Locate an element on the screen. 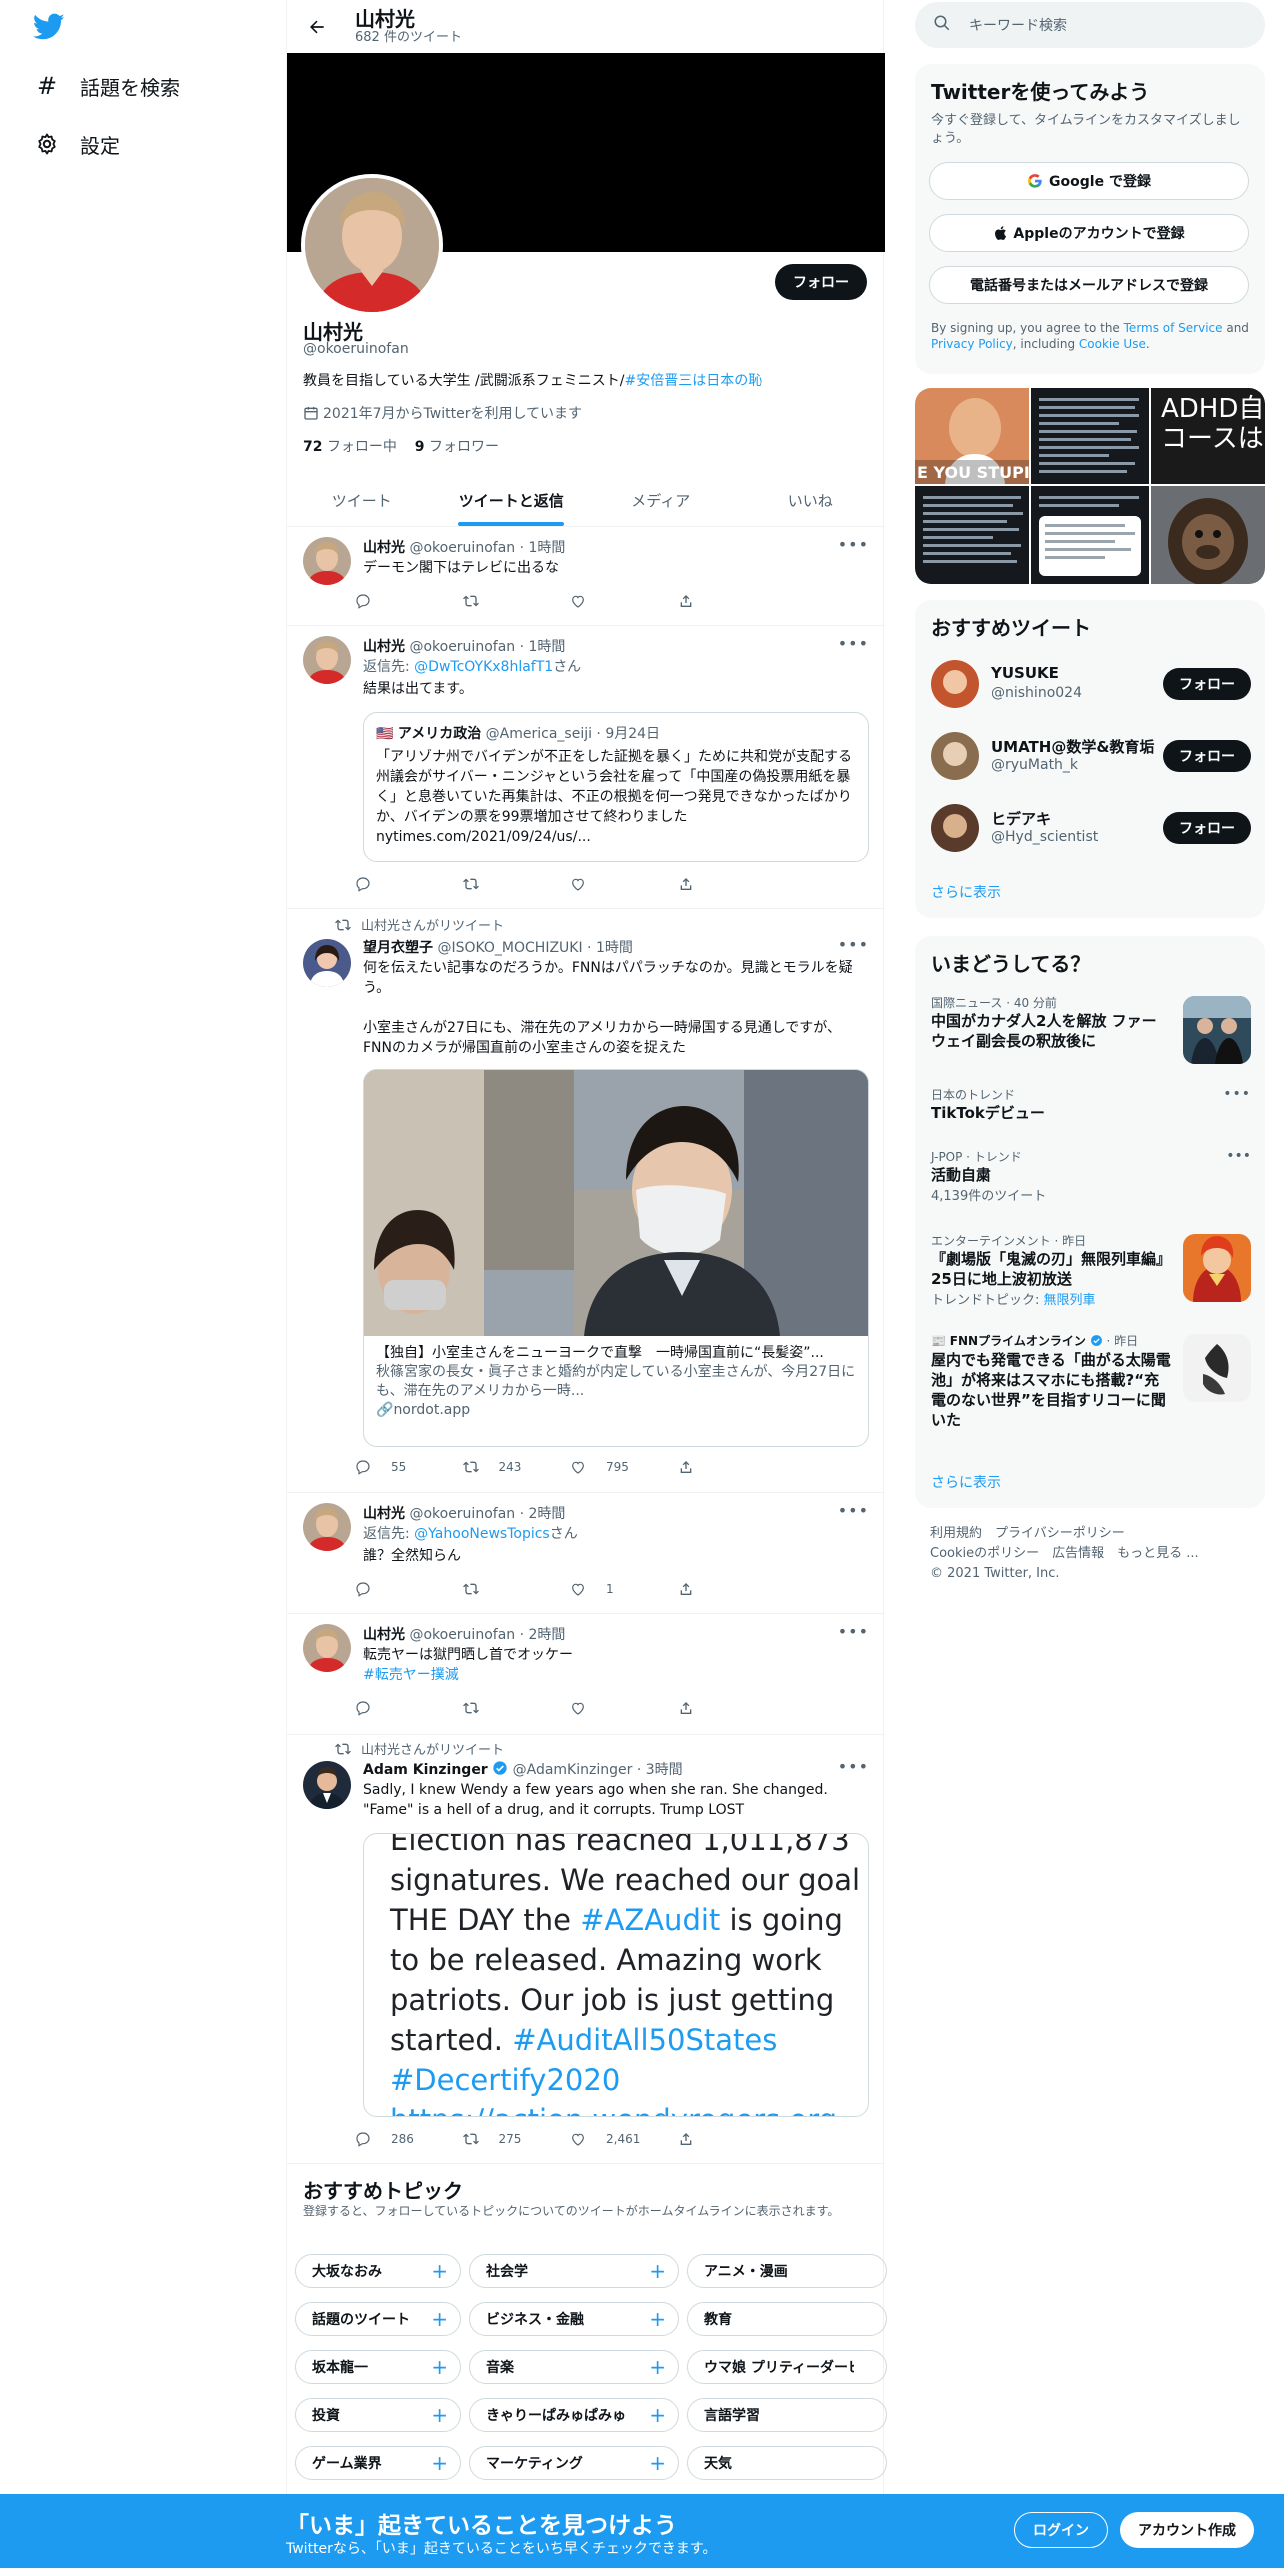 Image resolution: width=1284 pixels, height=2568 pixels. reply-to-link: @YahooNewsTopics is located at coordinates (482, 1534).